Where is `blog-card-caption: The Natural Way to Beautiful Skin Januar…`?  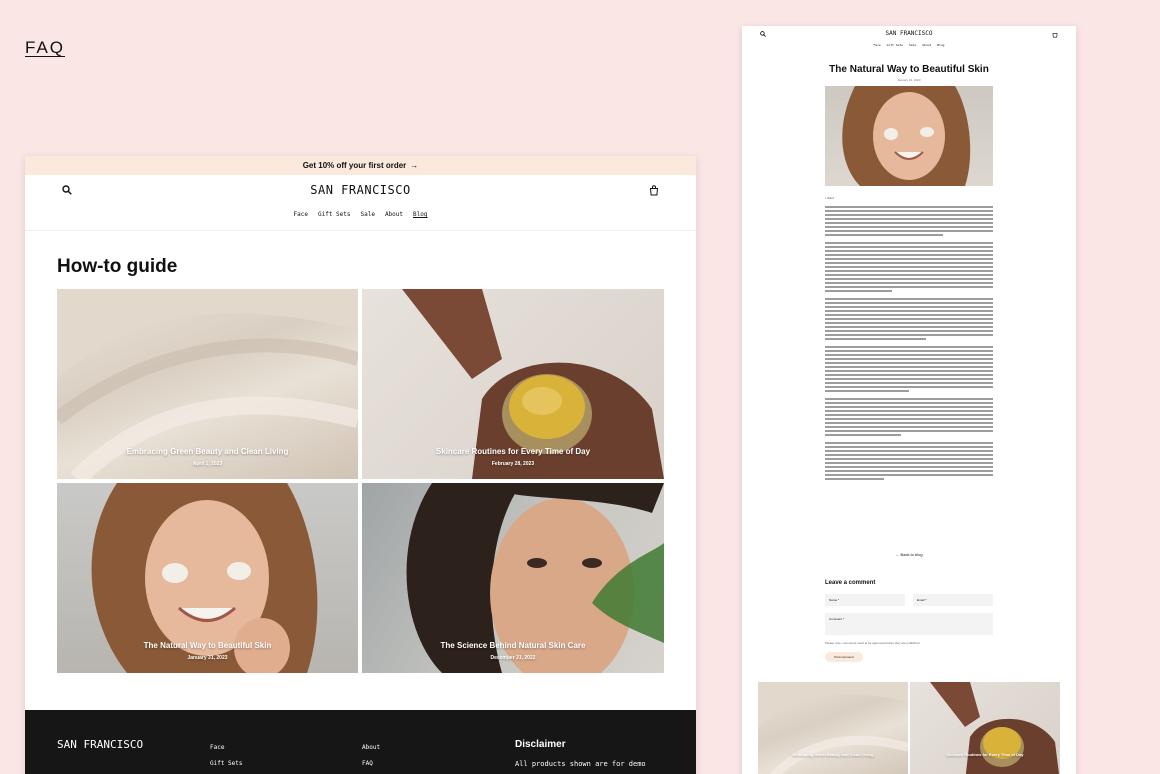 blog-card-caption: The Natural Way to Beautiful Skin Januar… is located at coordinates (207, 651).